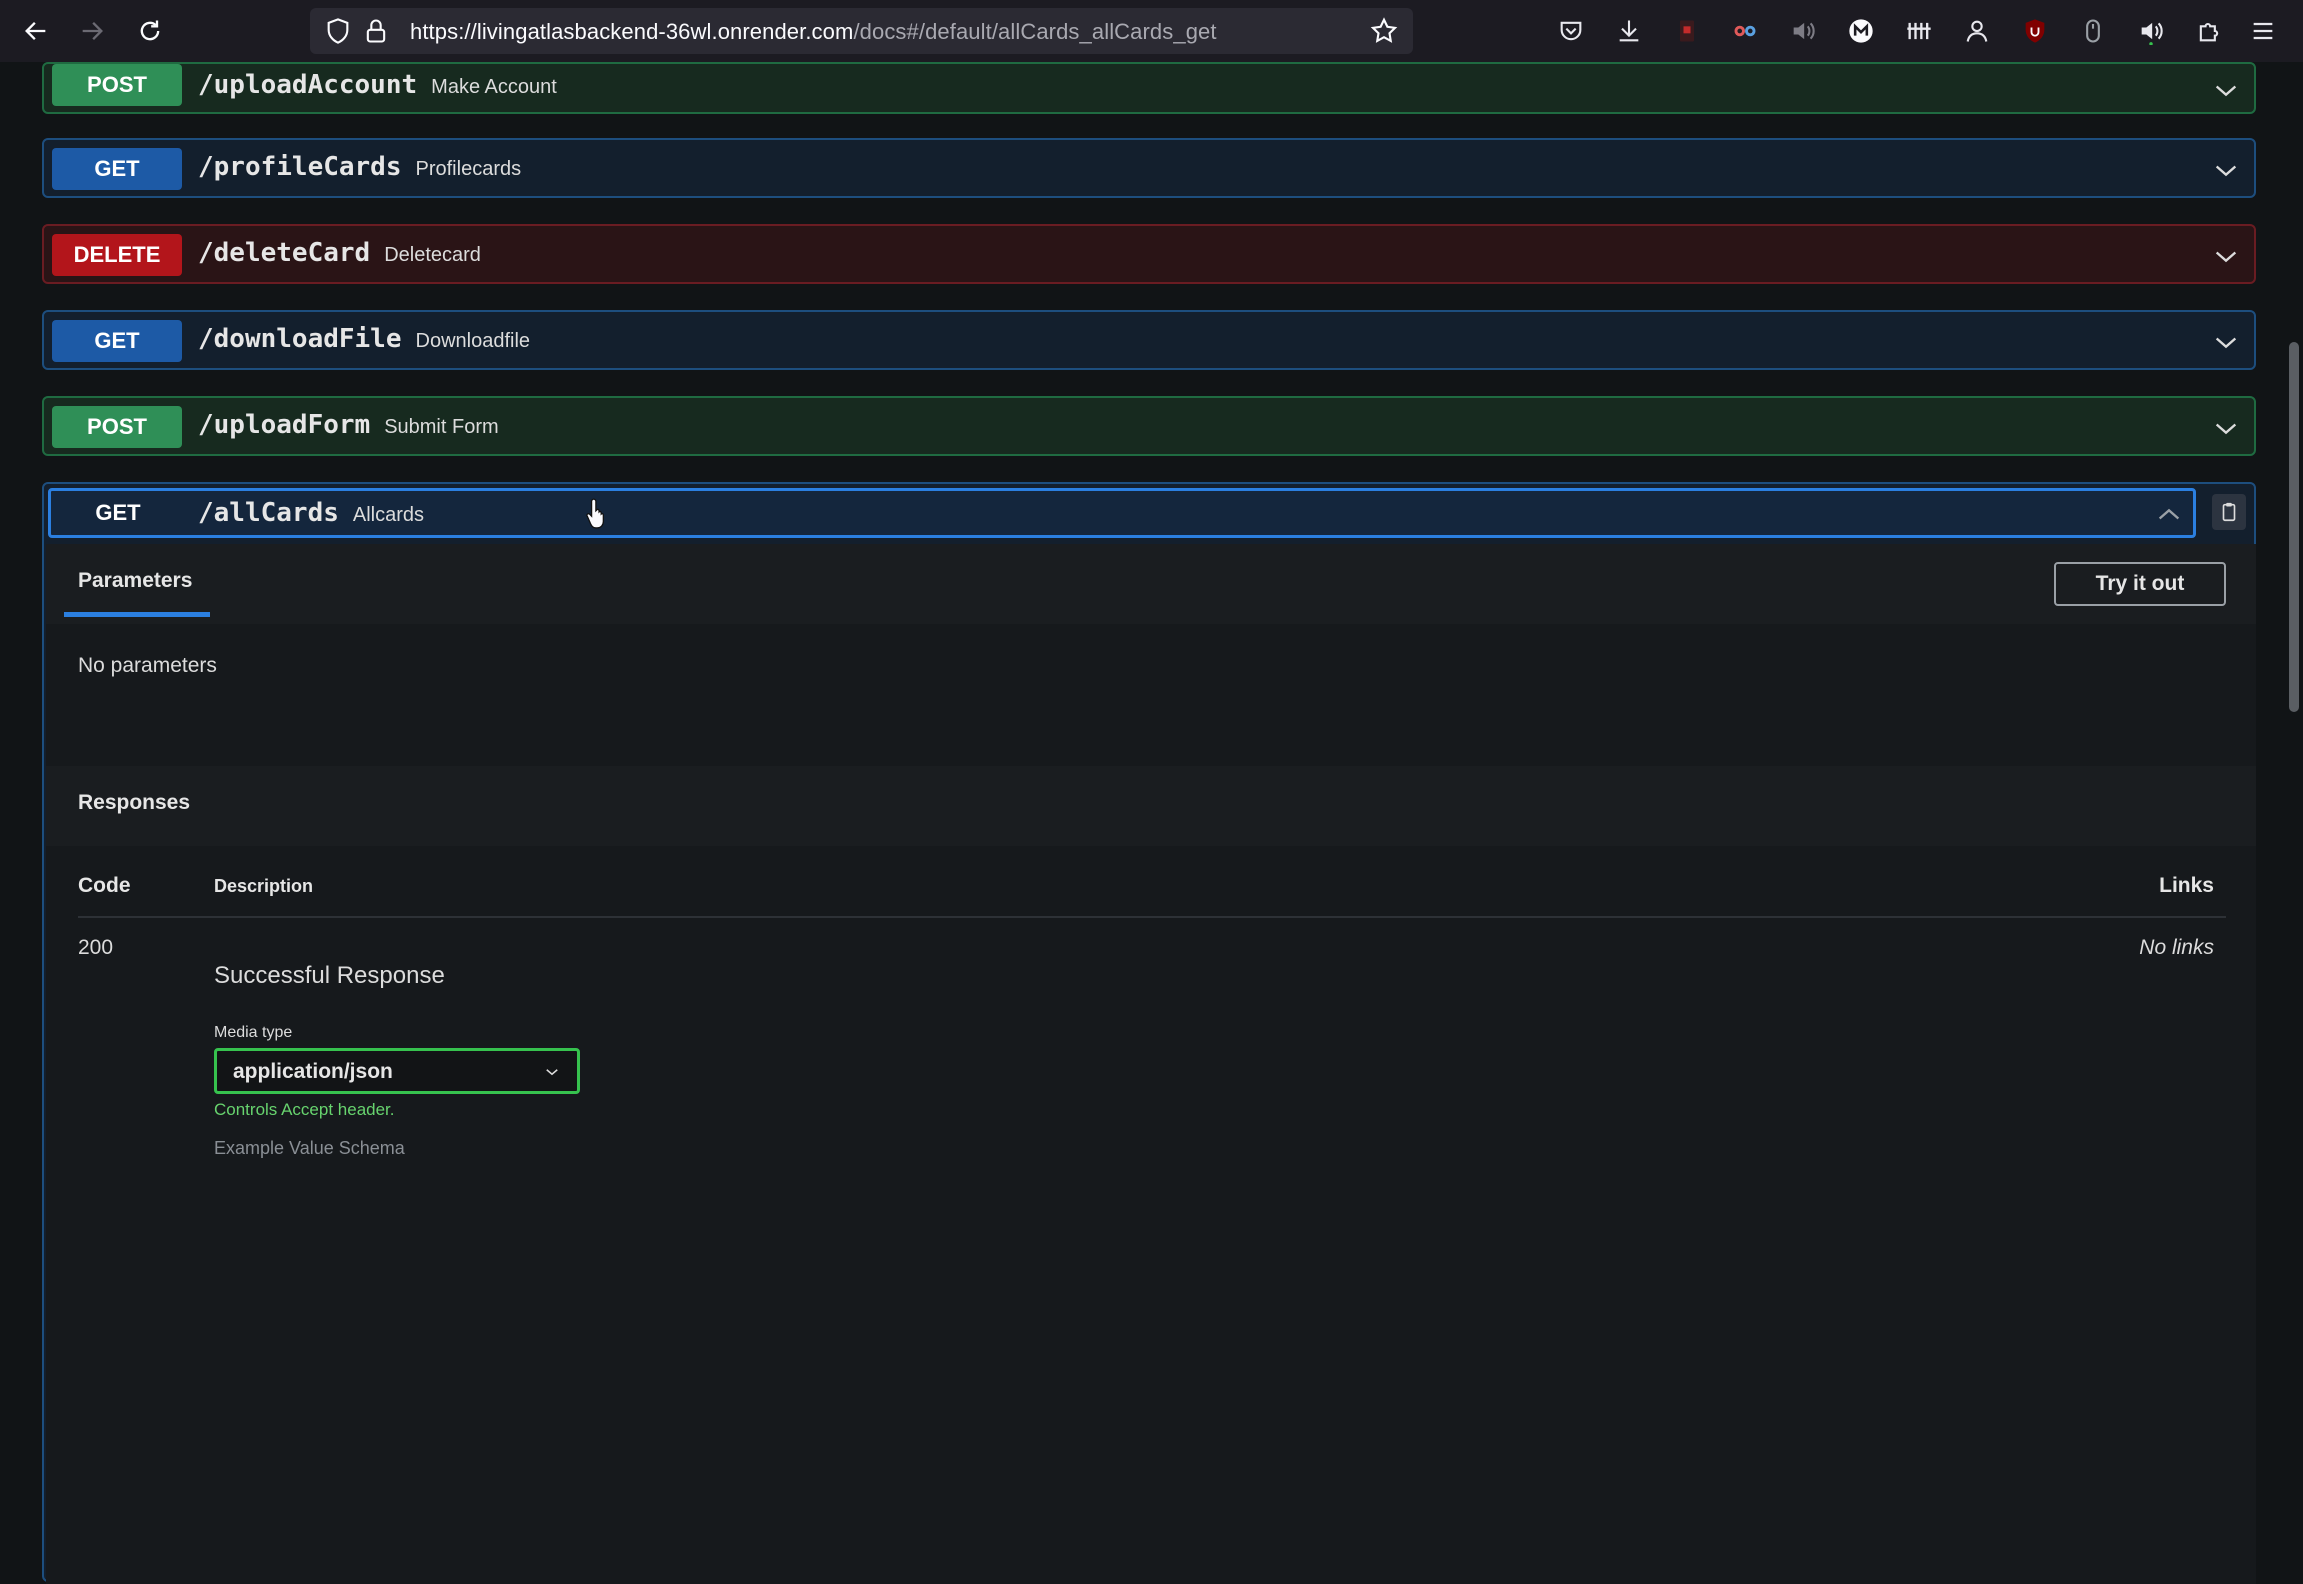 Image resolution: width=2303 pixels, height=1584 pixels. I want to click on pocket-icon, so click(1571, 31).